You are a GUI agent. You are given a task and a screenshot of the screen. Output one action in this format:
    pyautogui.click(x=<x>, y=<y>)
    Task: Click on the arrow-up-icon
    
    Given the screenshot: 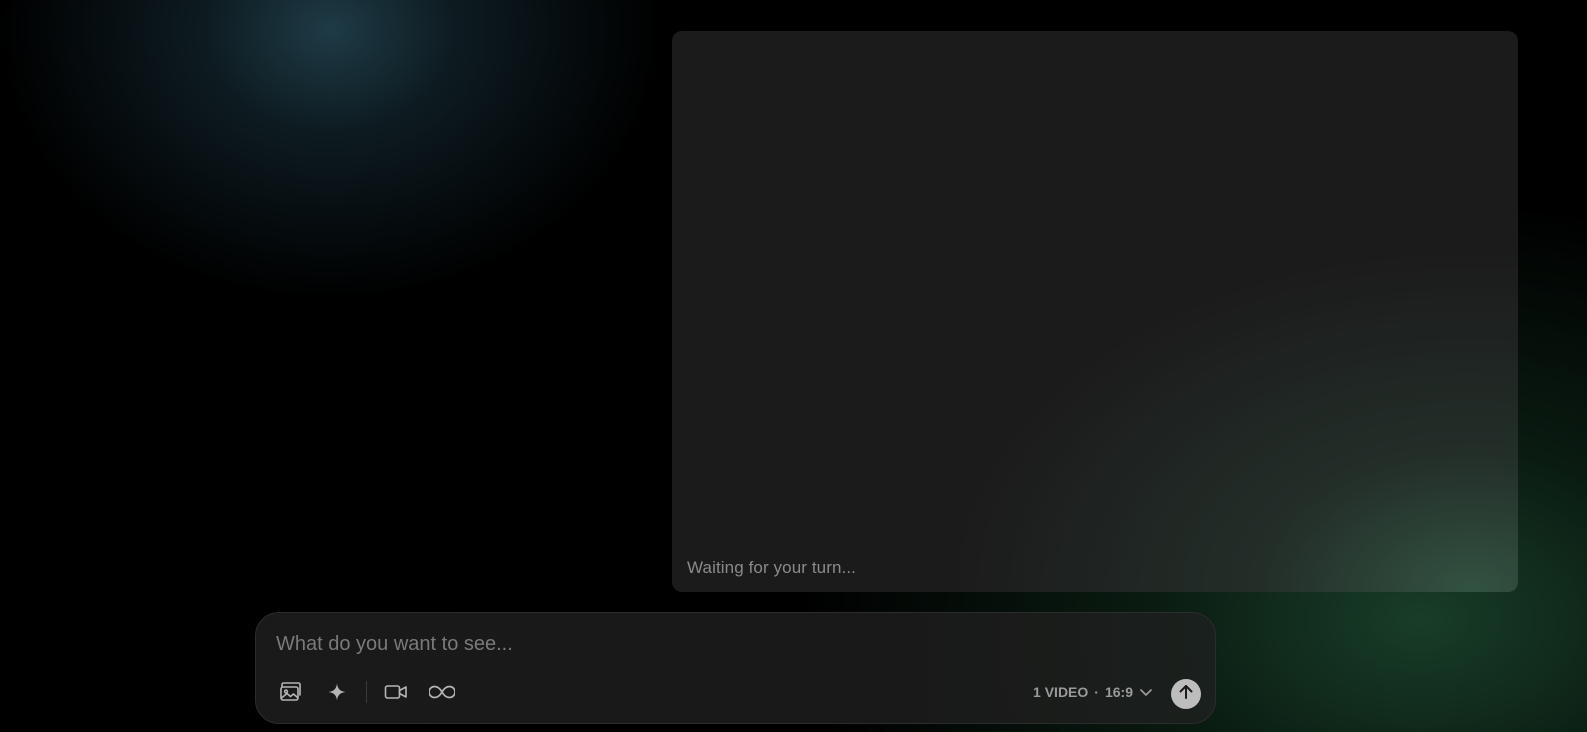 What is the action you would take?
    pyautogui.click(x=1186, y=694)
    